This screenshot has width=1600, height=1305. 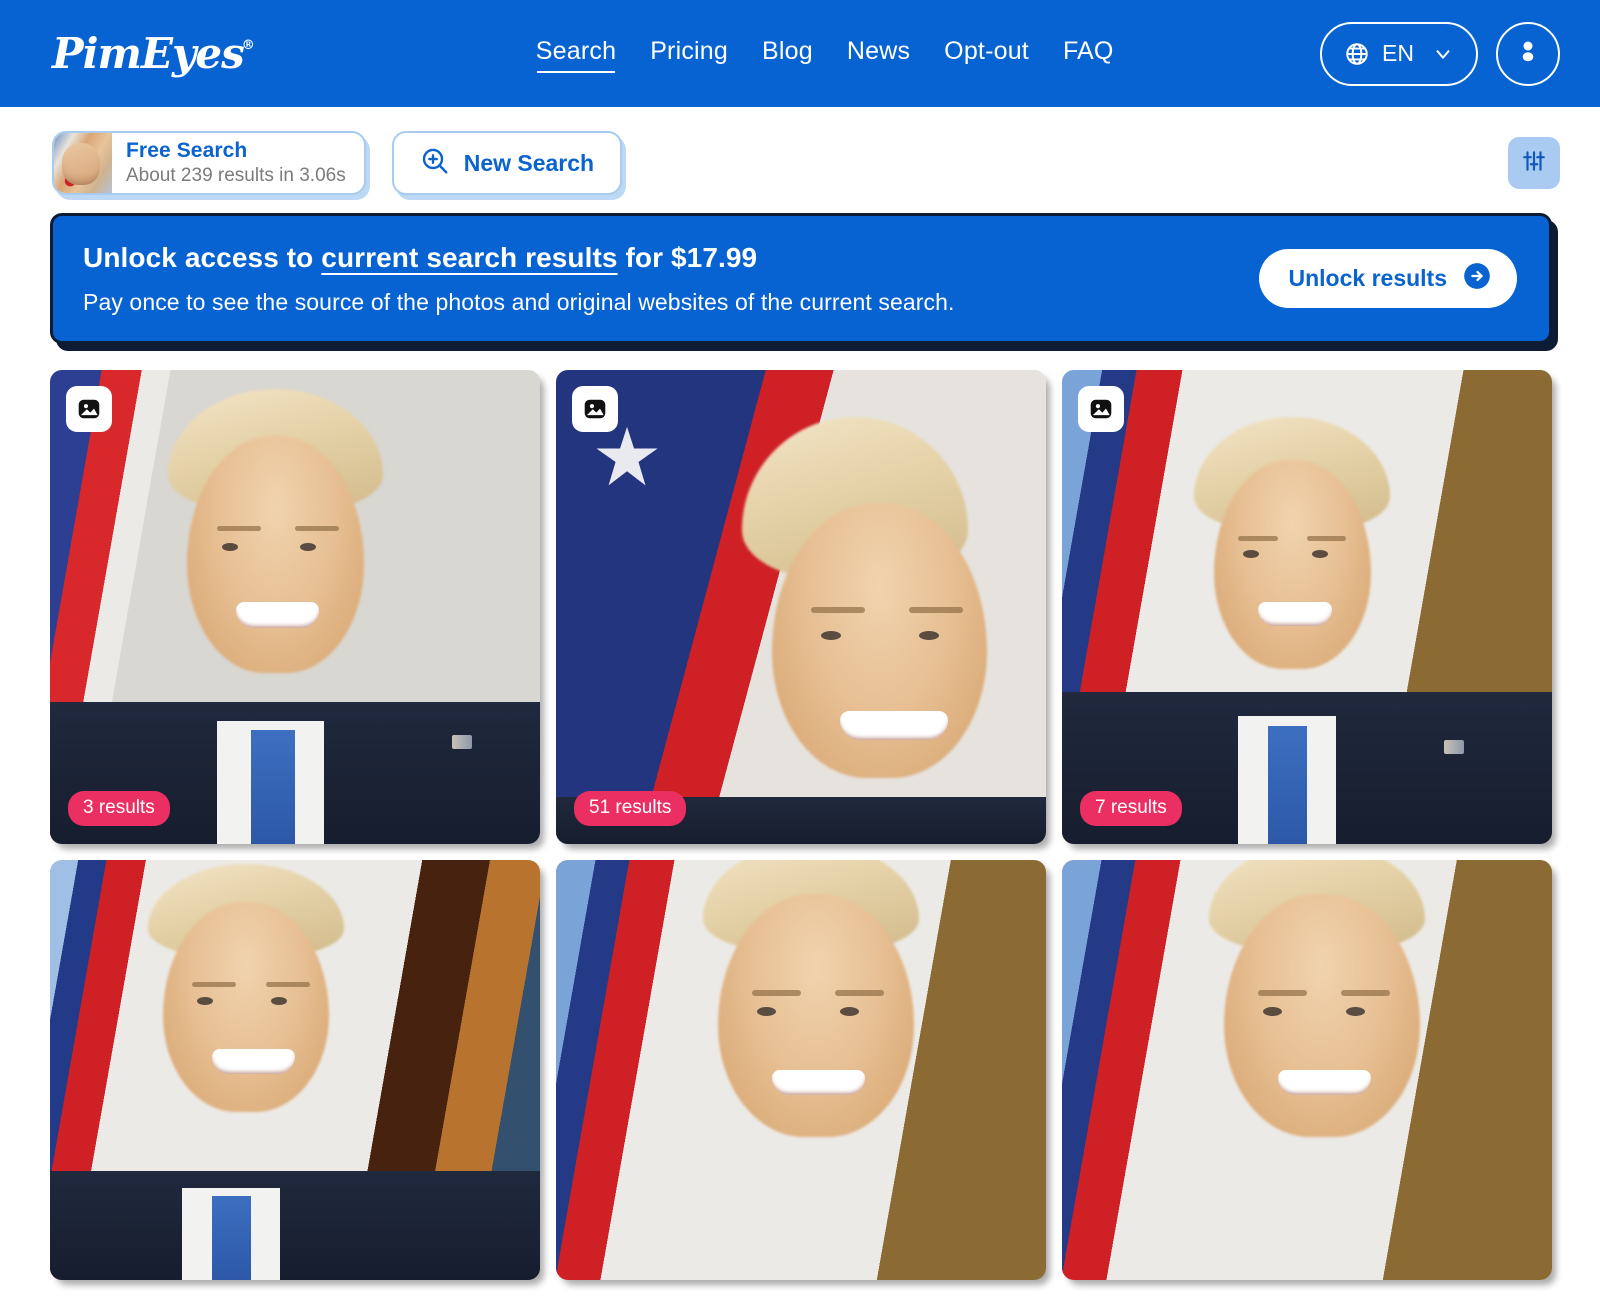 What do you see at coordinates (576, 55) in the screenshot?
I see `nav-item-search: Search` at bounding box center [576, 55].